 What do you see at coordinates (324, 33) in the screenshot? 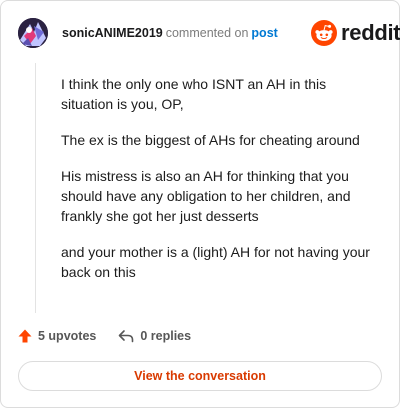
I see `reddit-snoo-icon` at bounding box center [324, 33].